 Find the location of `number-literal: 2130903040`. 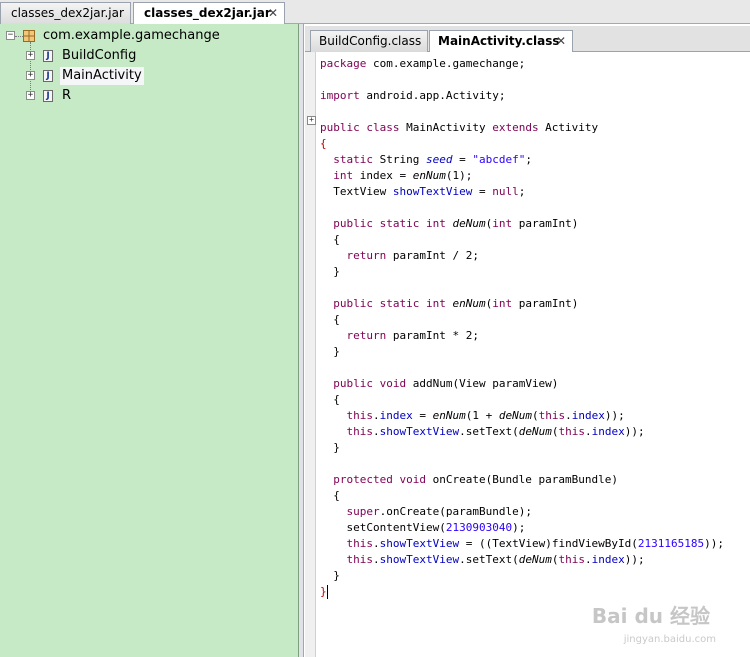

number-literal: 2130903040 is located at coordinates (479, 527).